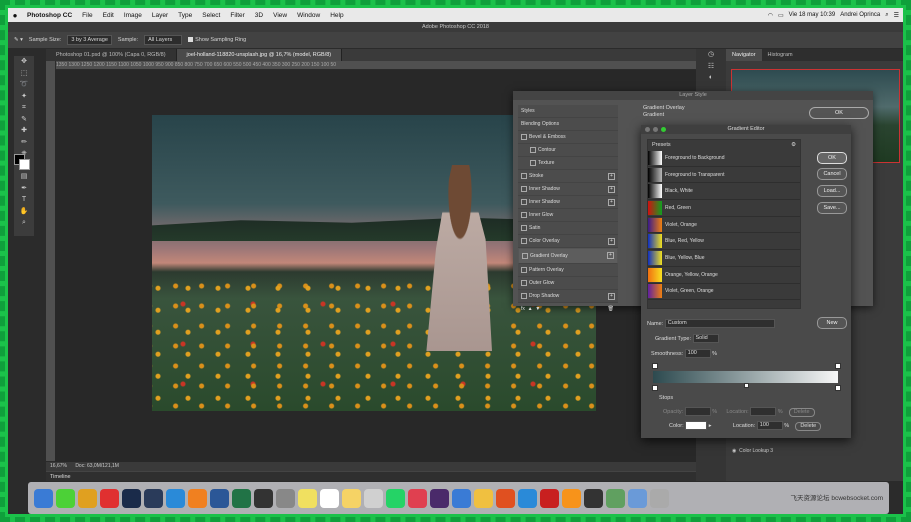 The width and height of the screenshot is (911, 522). Describe the element at coordinates (568, 256) in the screenshot. I see `style-row: Gradient Overlay +` at that location.